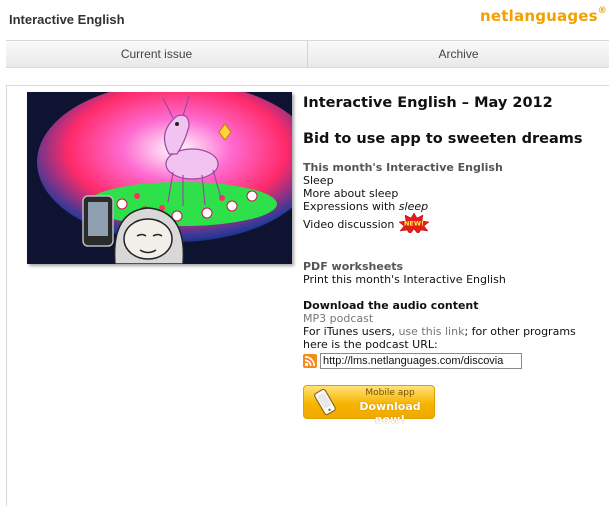  I want to click on audio-heading: Download the audio content, so click(391, 305).